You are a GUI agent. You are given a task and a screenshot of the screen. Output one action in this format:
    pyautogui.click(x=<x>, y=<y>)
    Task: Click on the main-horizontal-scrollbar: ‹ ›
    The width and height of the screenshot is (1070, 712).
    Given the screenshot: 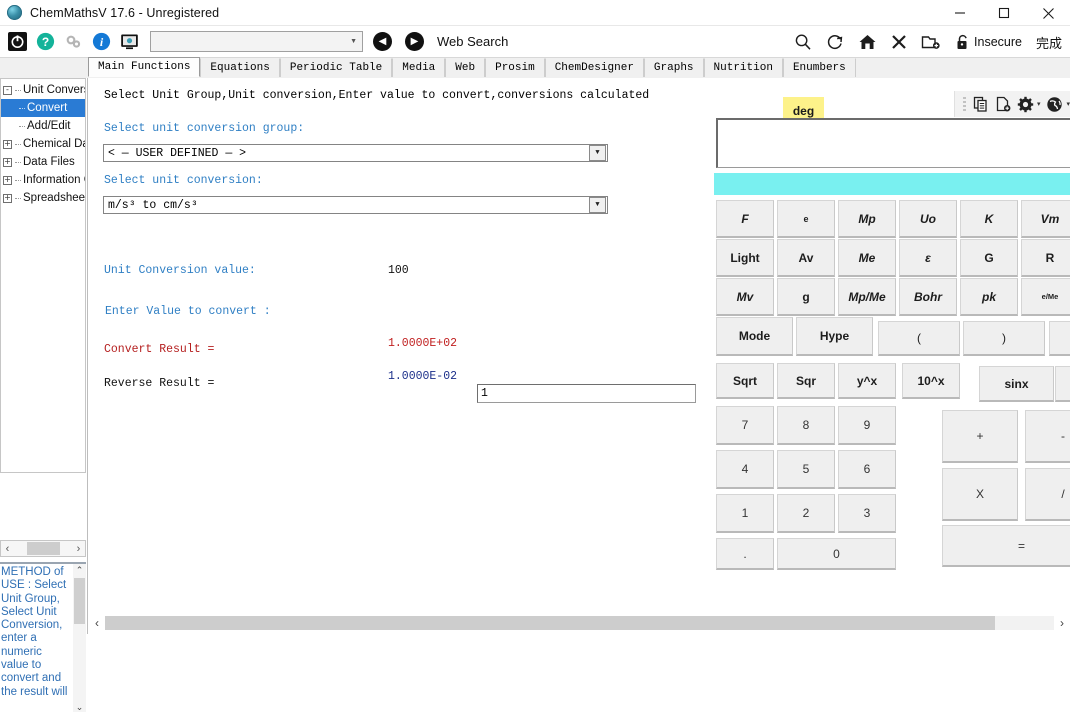 What is the action you would take?
    pyautogui.click(x=579, y=623)
    